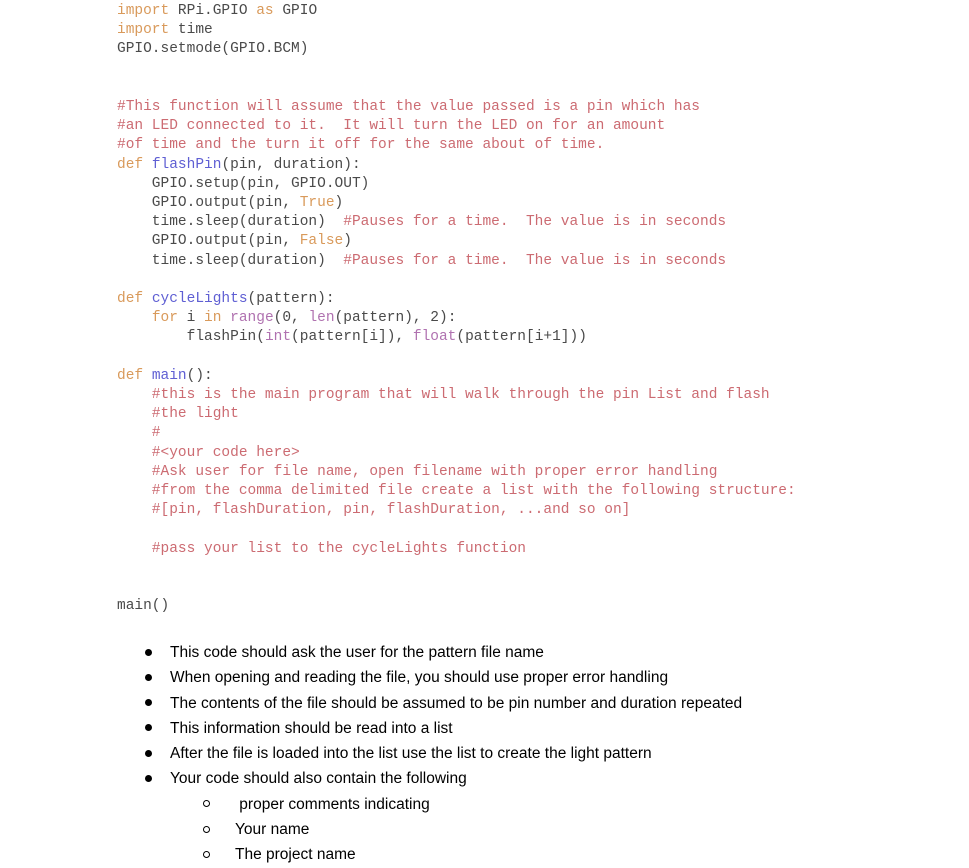 The width and height of the screenshot is (969, 868). Describe the element at coordinates (456, 30) in the screenshot. I see `code-line: import time` at that location.